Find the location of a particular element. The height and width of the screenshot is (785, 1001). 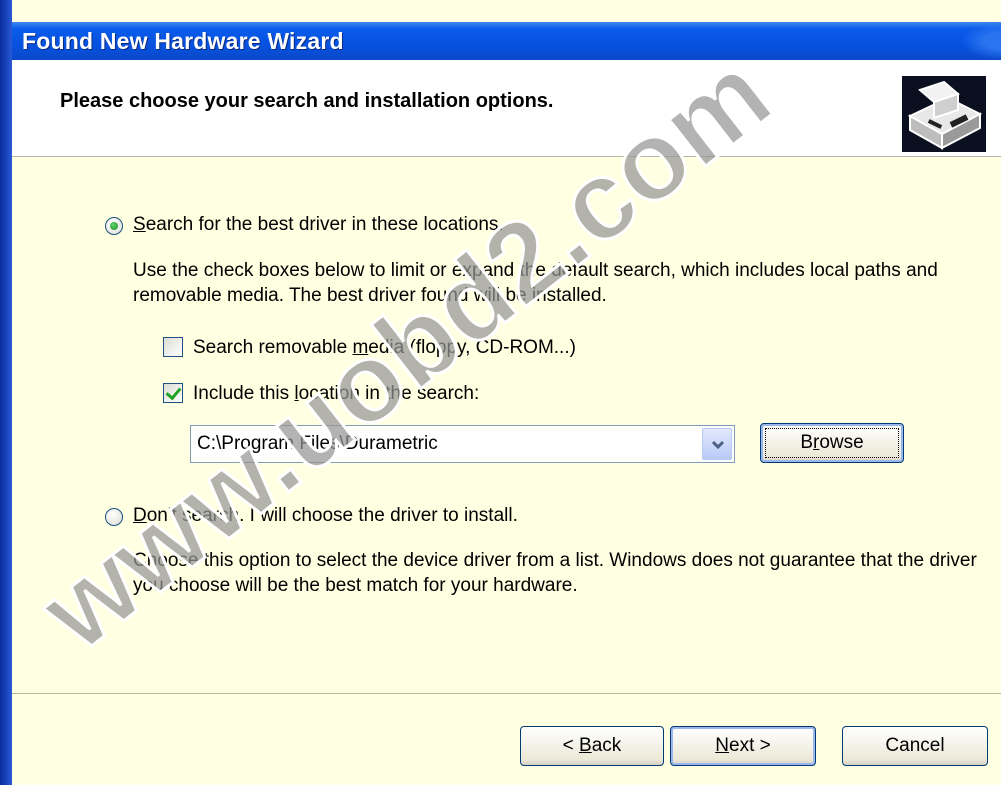

browse-focus-rect is located at coordinates (832, 443).